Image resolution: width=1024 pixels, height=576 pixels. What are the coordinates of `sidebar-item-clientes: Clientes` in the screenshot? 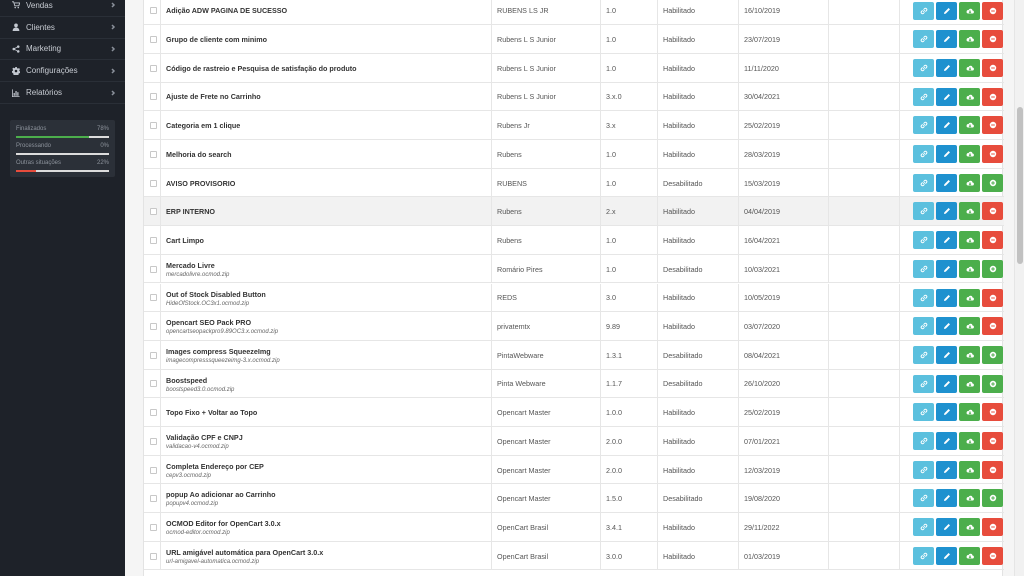 It's located at (62, 28).